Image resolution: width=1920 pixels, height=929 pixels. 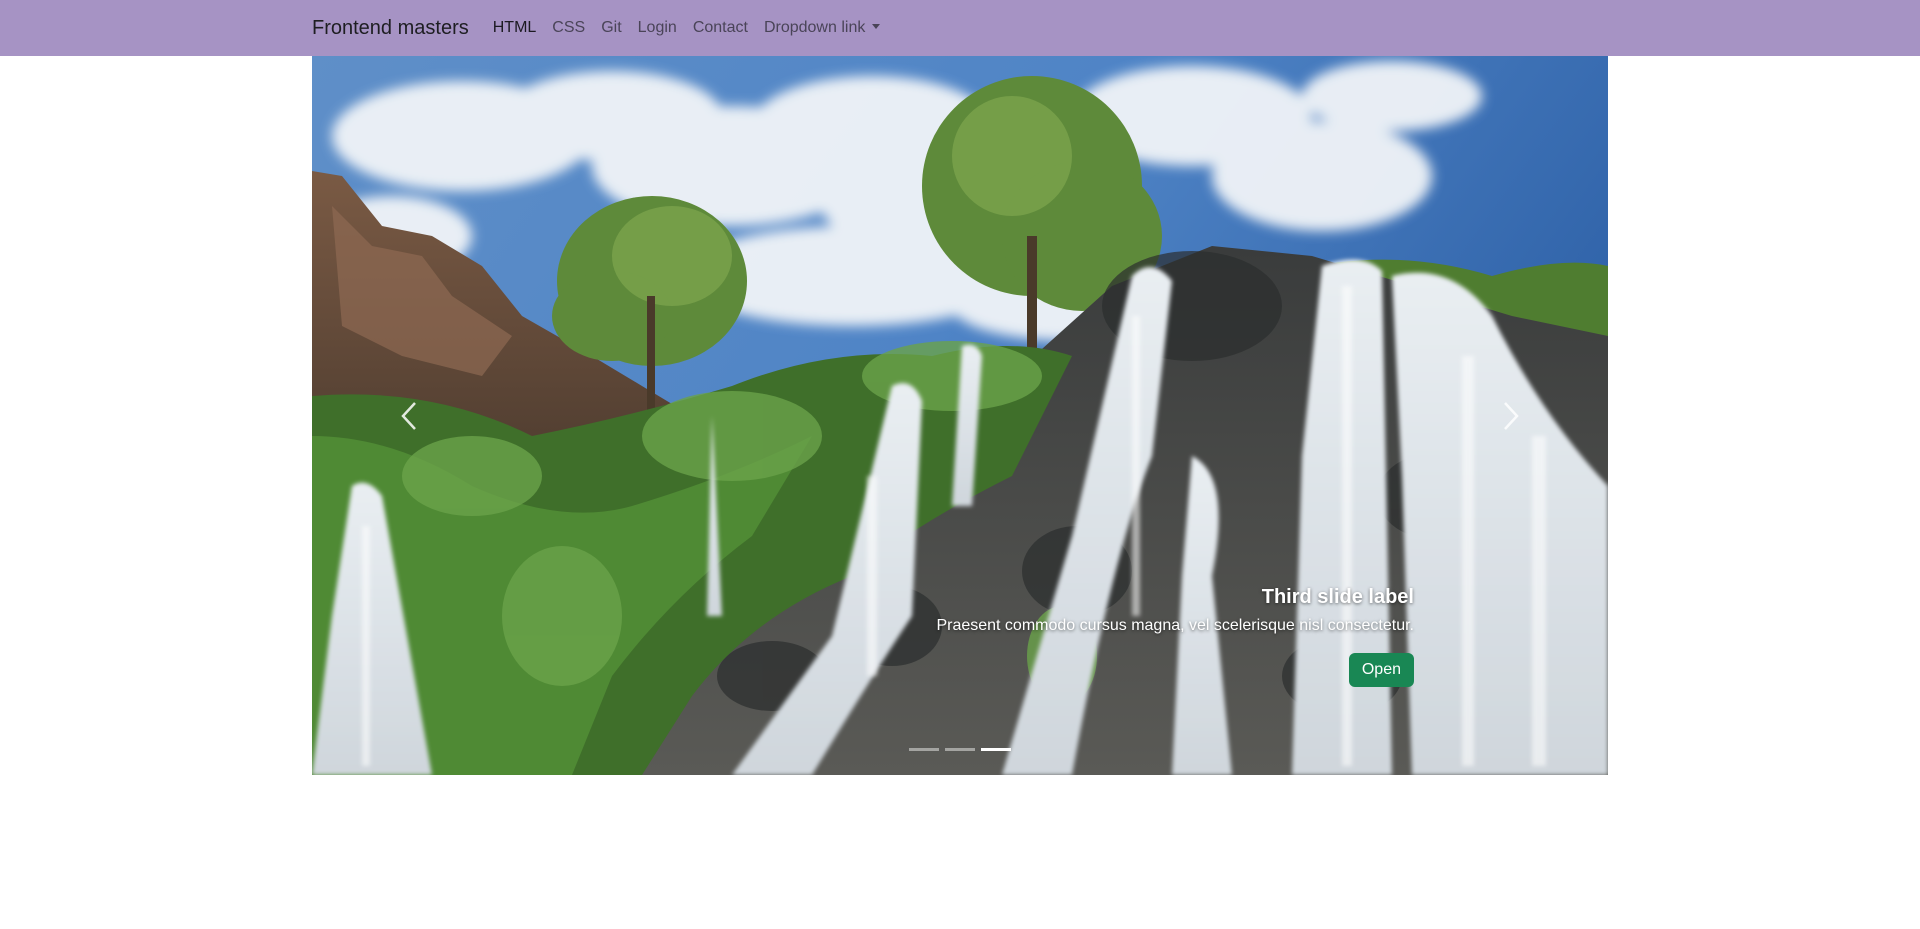 What do you see at coordinates (390, 28) in the screenshot?
I see `navbar-brand: Frontend masters` at bounding box center [390, 28].